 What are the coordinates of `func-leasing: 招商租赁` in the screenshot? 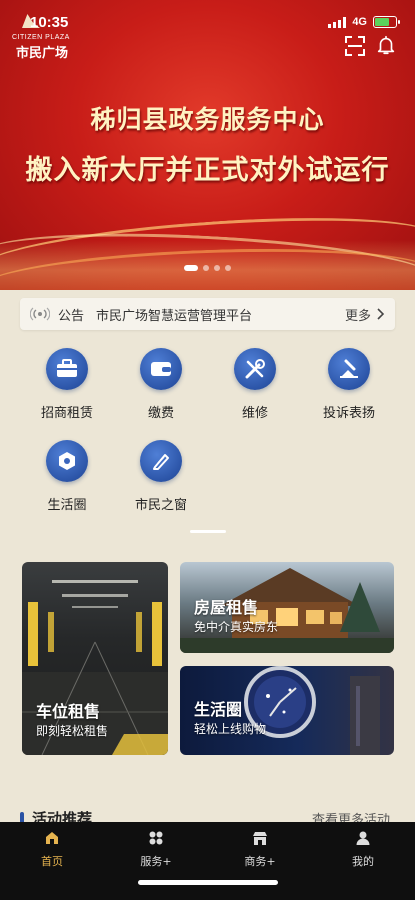 It's located at (67, 384).